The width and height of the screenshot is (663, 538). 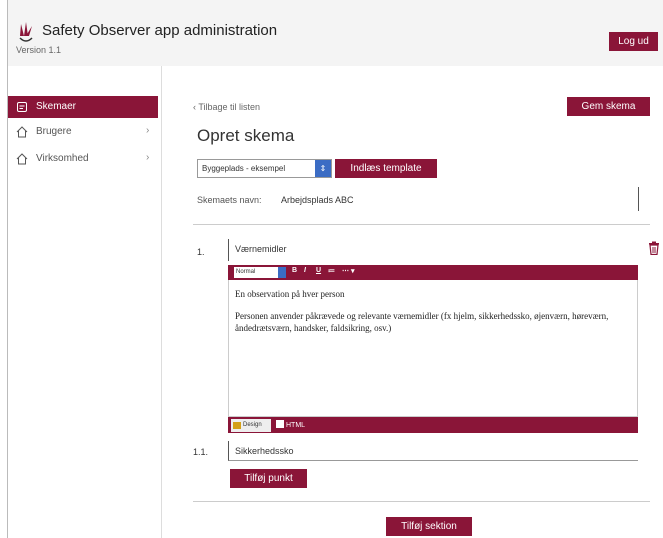 I want to click on format-select: Normal, so click(x=260, y=272).